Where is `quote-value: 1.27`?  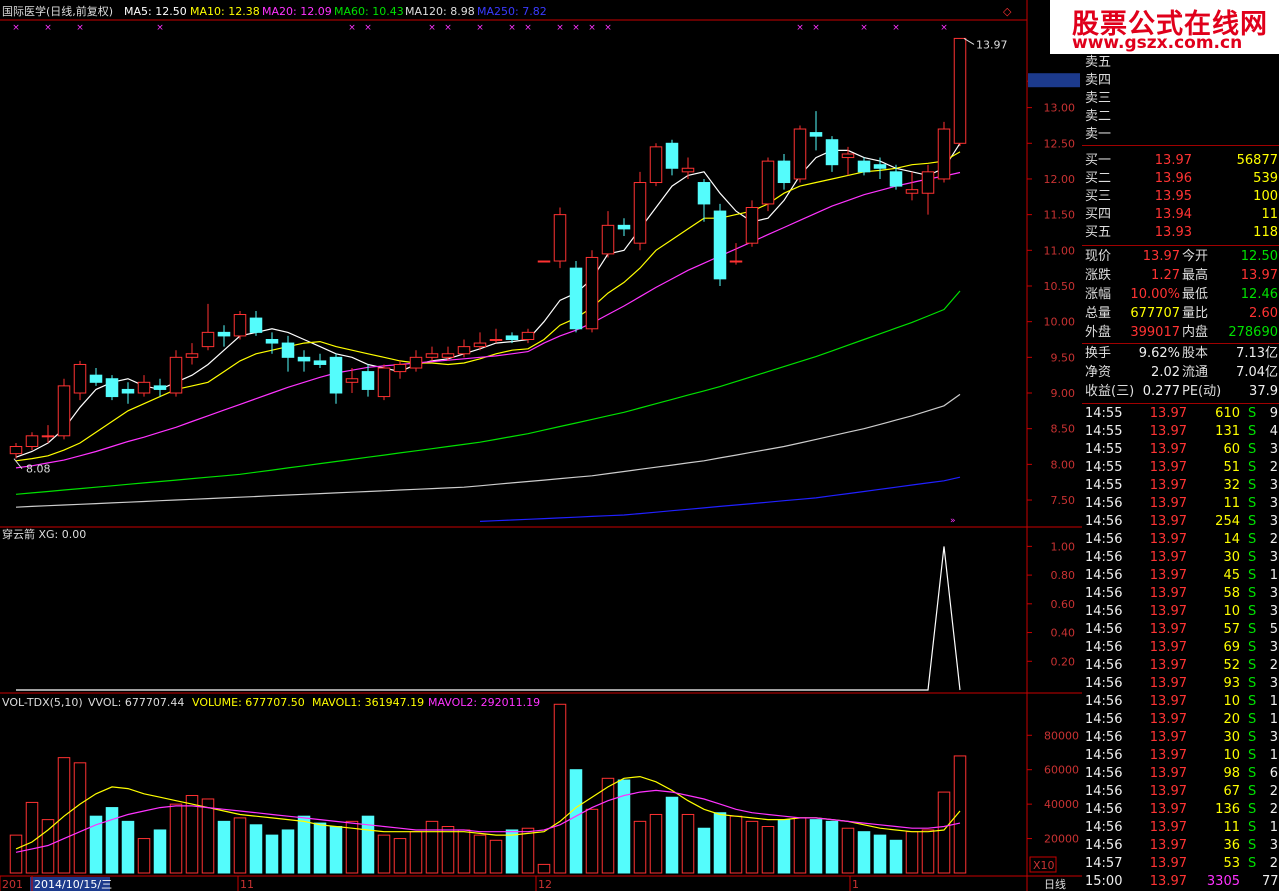 quote-value: 1.27 is located at coordinates (1165, 275).